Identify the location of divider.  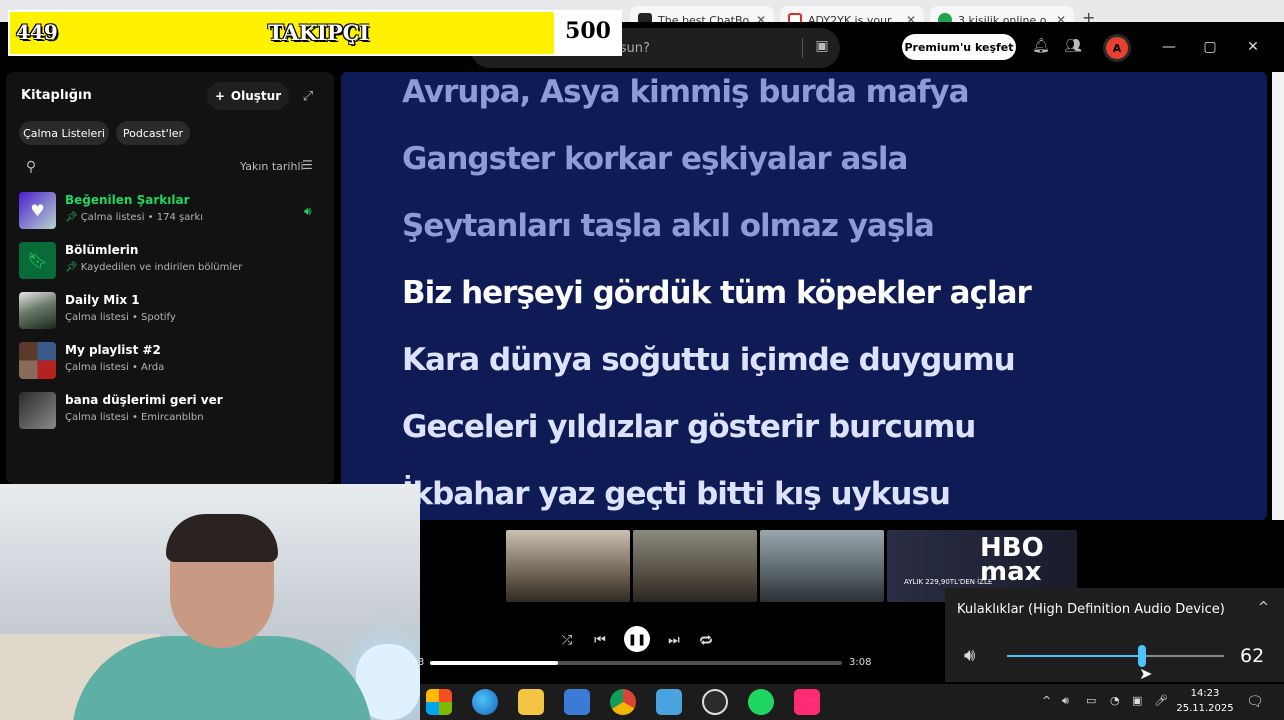
(802, 48).